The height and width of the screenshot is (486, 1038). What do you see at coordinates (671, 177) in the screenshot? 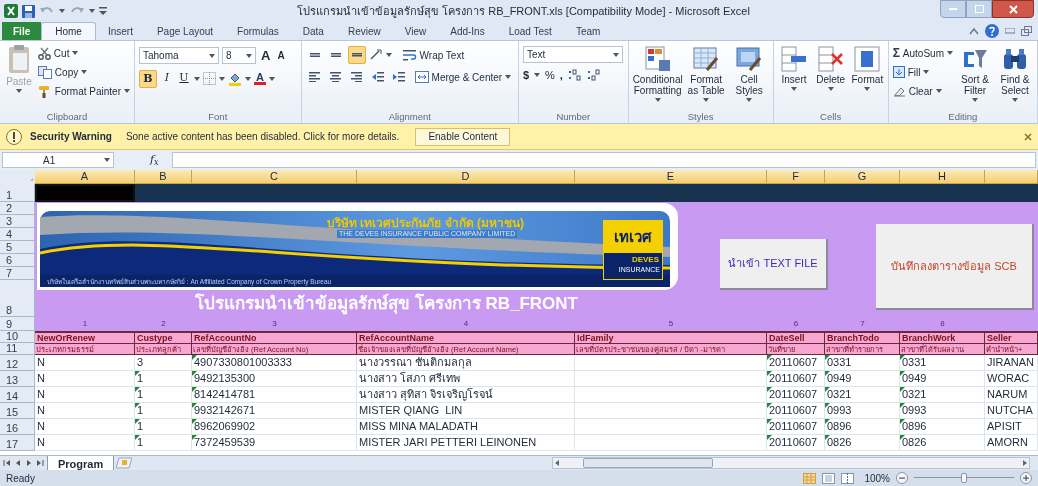
I see `column-header: E` at bounding box center [671, 177].